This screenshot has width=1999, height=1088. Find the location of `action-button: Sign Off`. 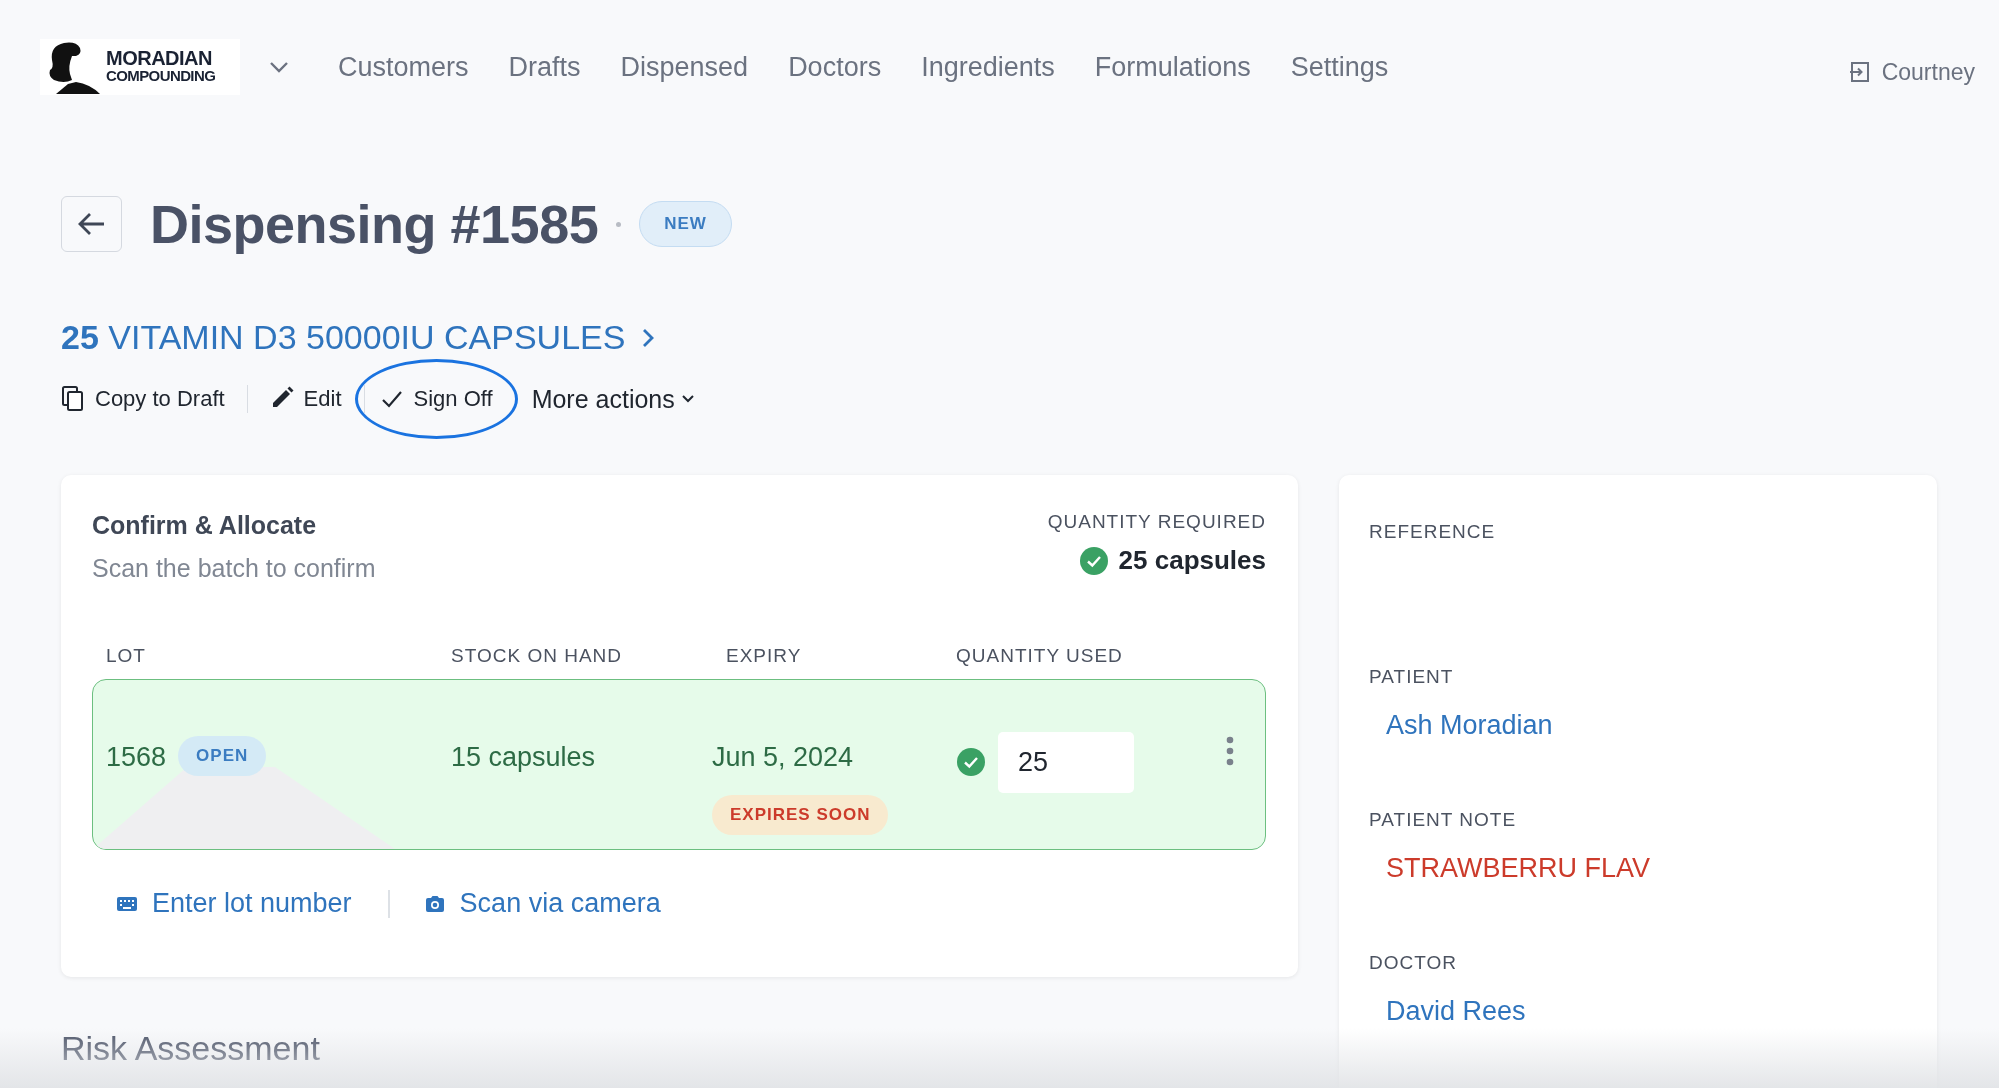

action-button: Sign Off is located at coordinates (436, 399).